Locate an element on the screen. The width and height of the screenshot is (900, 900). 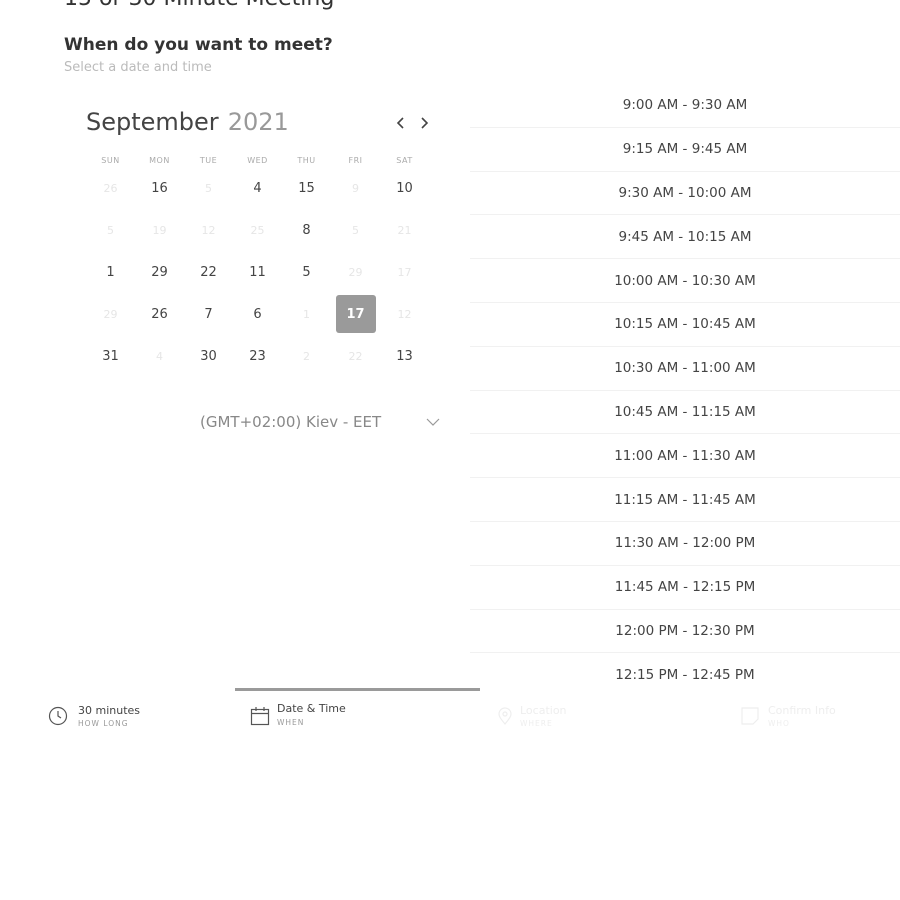
calendar-day: 15 is located at coordinates (306, 189).